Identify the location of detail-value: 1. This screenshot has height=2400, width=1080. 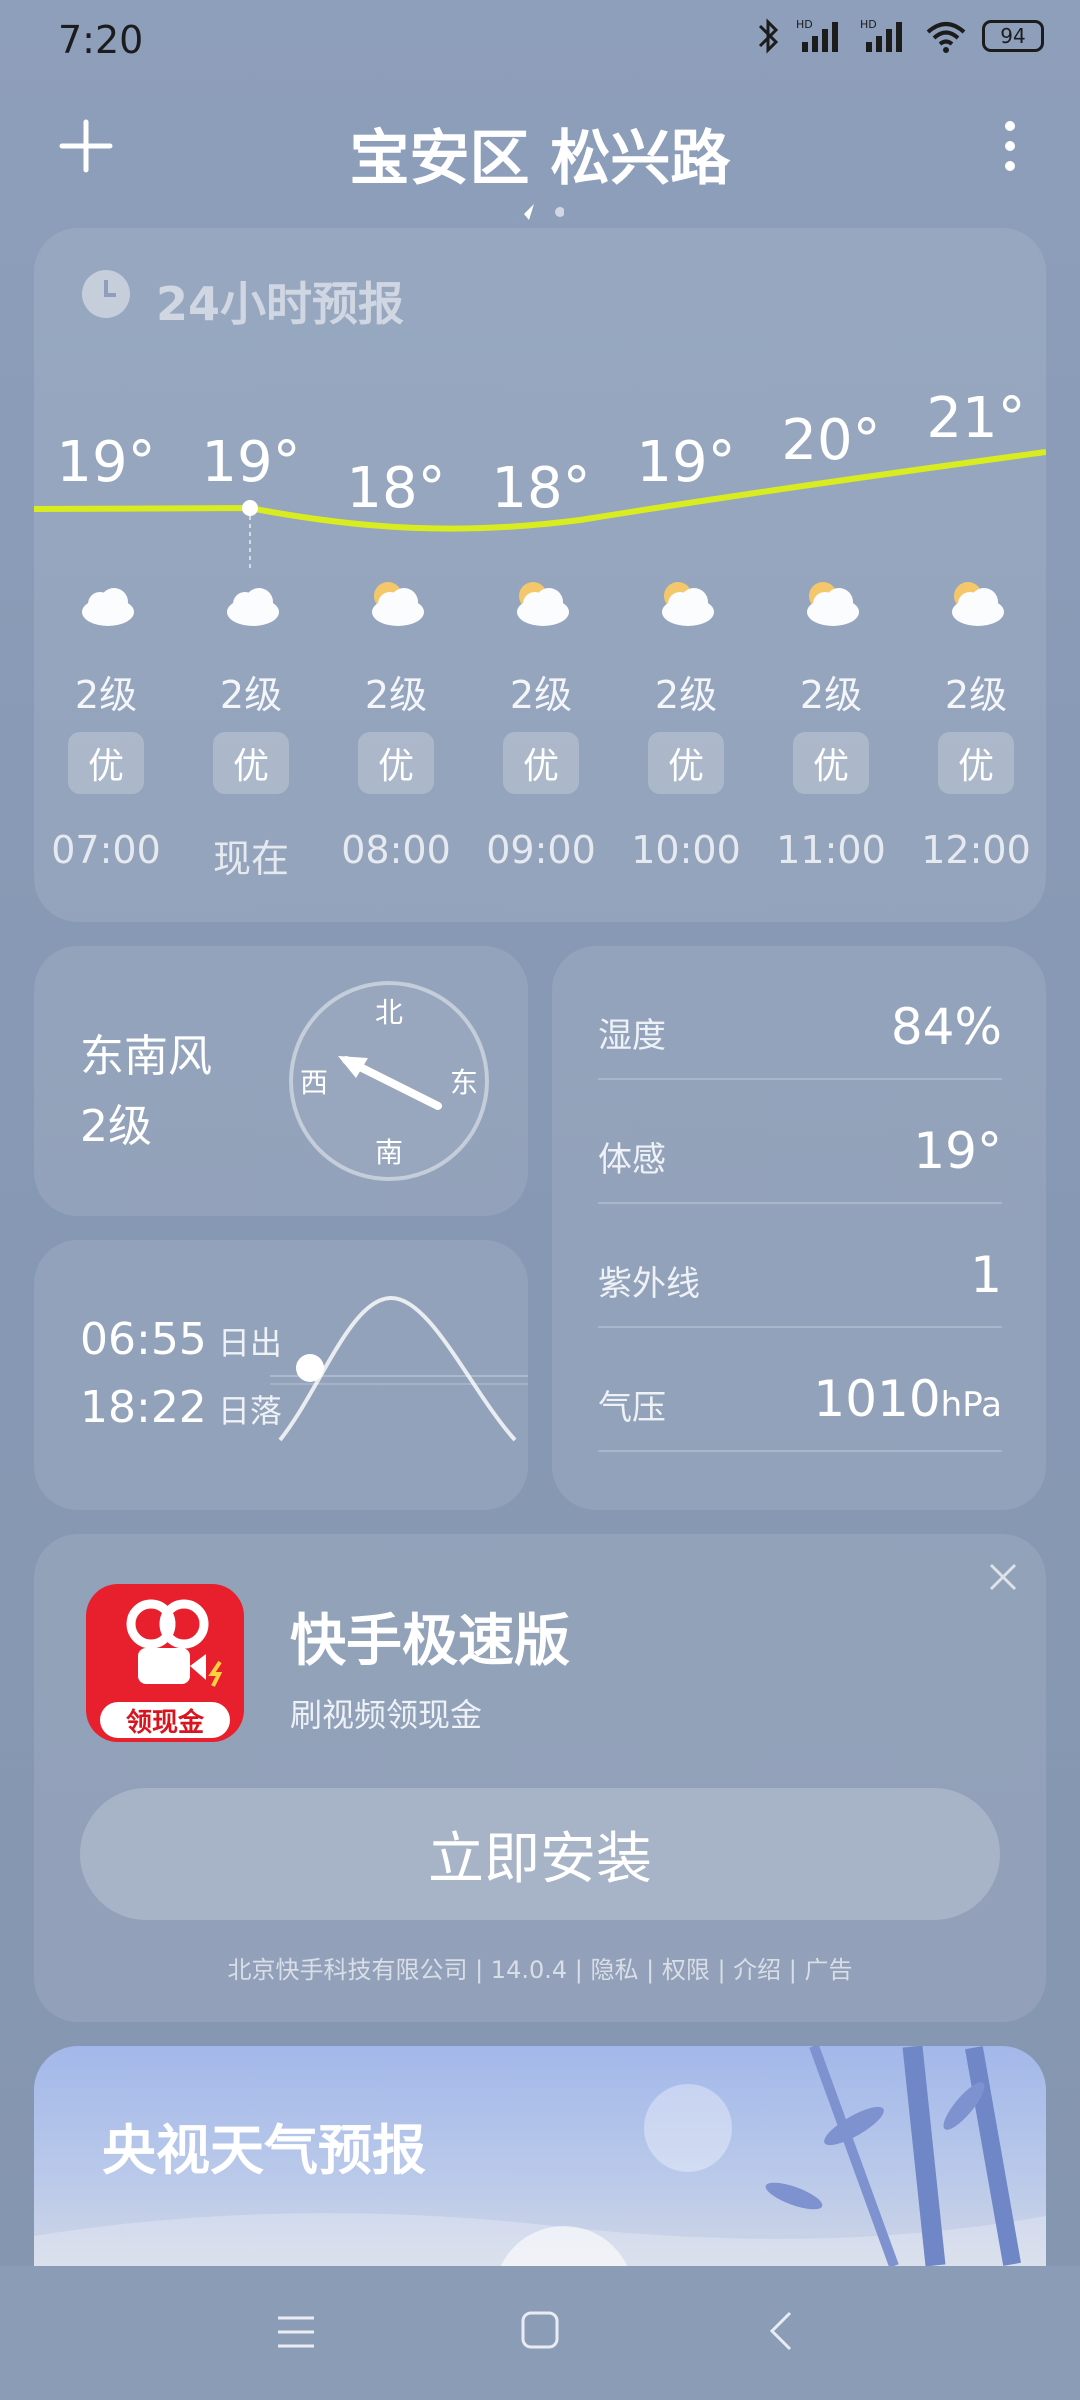
(986, 1275).